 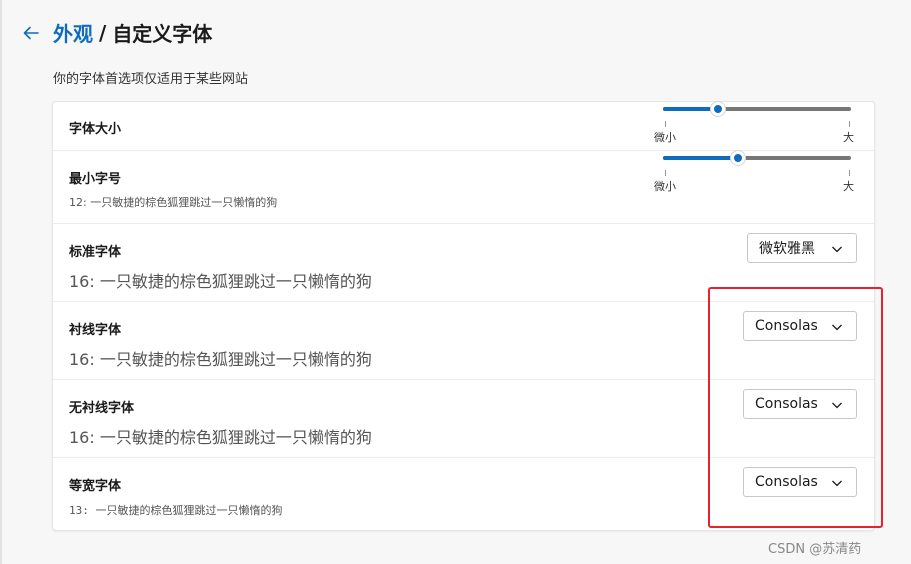 What do you see at coordinates (463, 125) in the screenshot?
I see `font-size-row: 字体大小 微小 大` at bounding box center [463, 125].